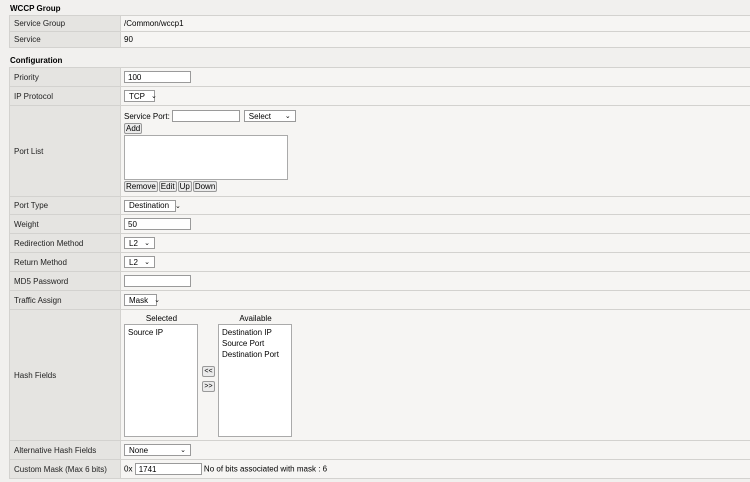 This screenshot has height=482, width=750. Describe the element at coordinates (147, 116) in the screenshot. I see `service-port-label: Service Port:` at that location.